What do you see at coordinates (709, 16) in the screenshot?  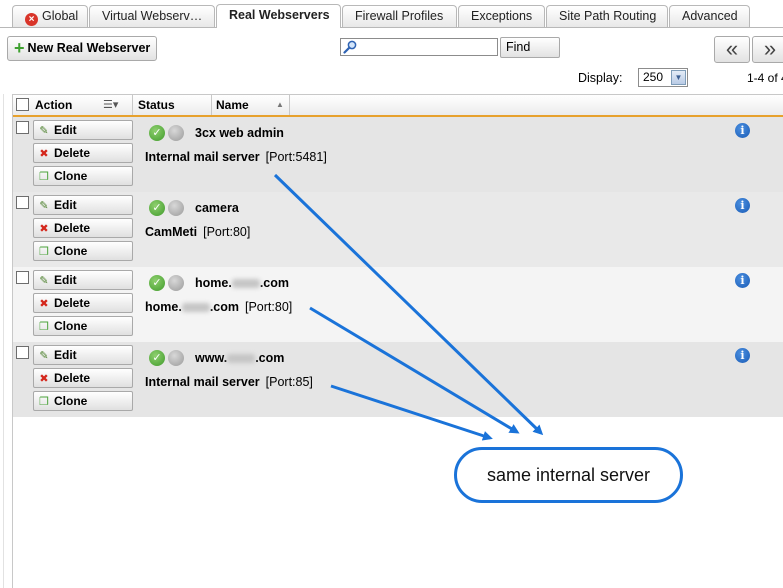 I see `tab-advanced: Advanced` at bounding box center [709, 16].